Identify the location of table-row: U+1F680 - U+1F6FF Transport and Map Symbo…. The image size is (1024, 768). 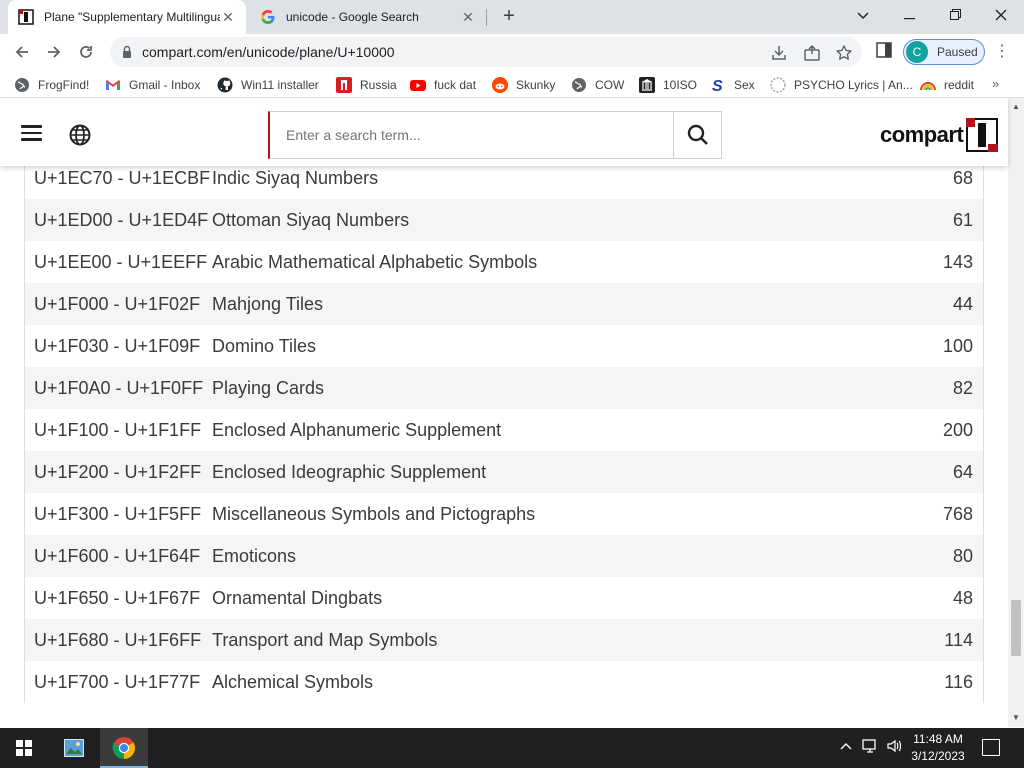
(504, 640).